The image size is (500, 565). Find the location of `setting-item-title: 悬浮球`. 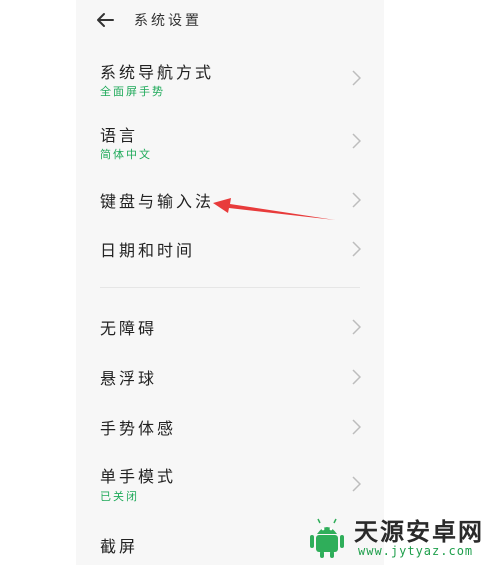

setting-item-title: 悬浮球 is located at coordinates (129, 378).